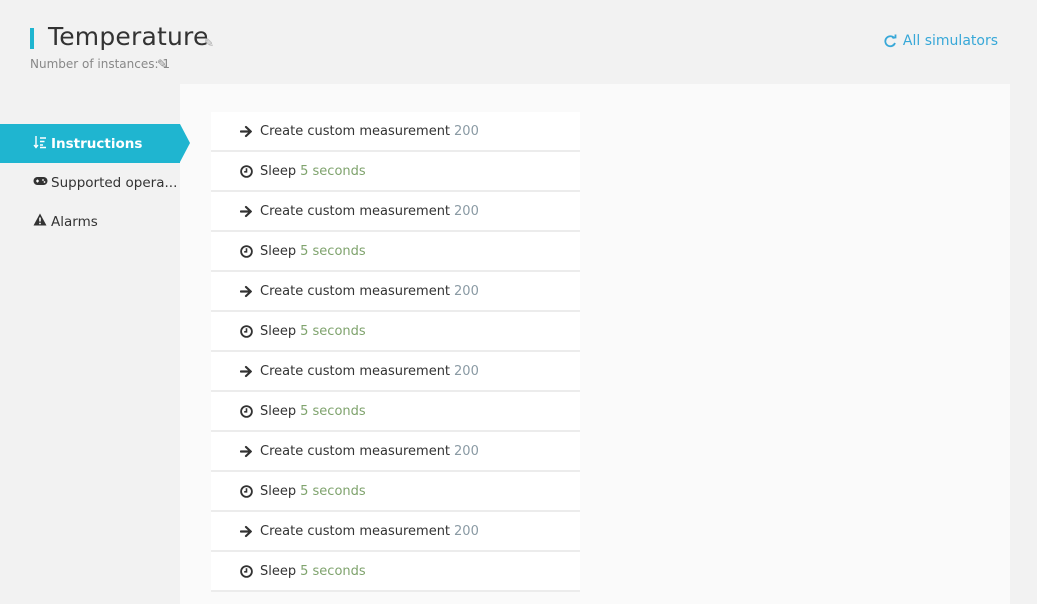  What do you see at coordinates (40, 183) in the screenshot?
I see `gamepad-icon` at bounding box center [40, 183].